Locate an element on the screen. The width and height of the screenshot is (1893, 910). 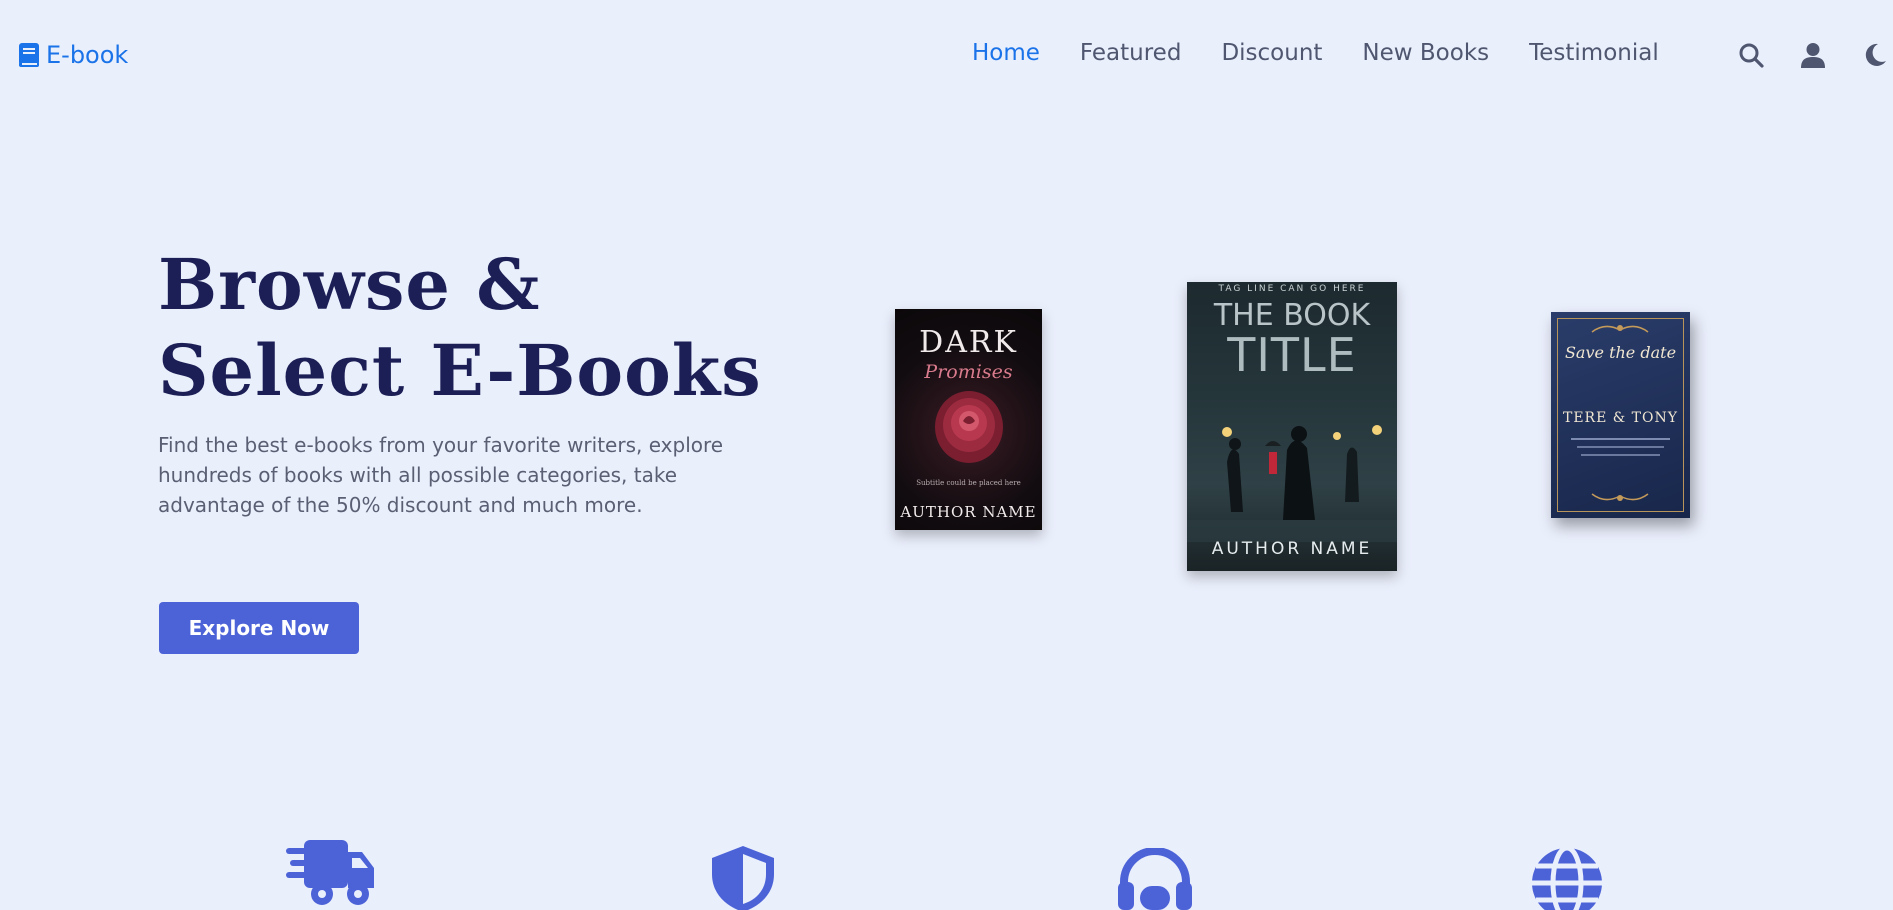
user-icon is located at coordinates (1813, 55).